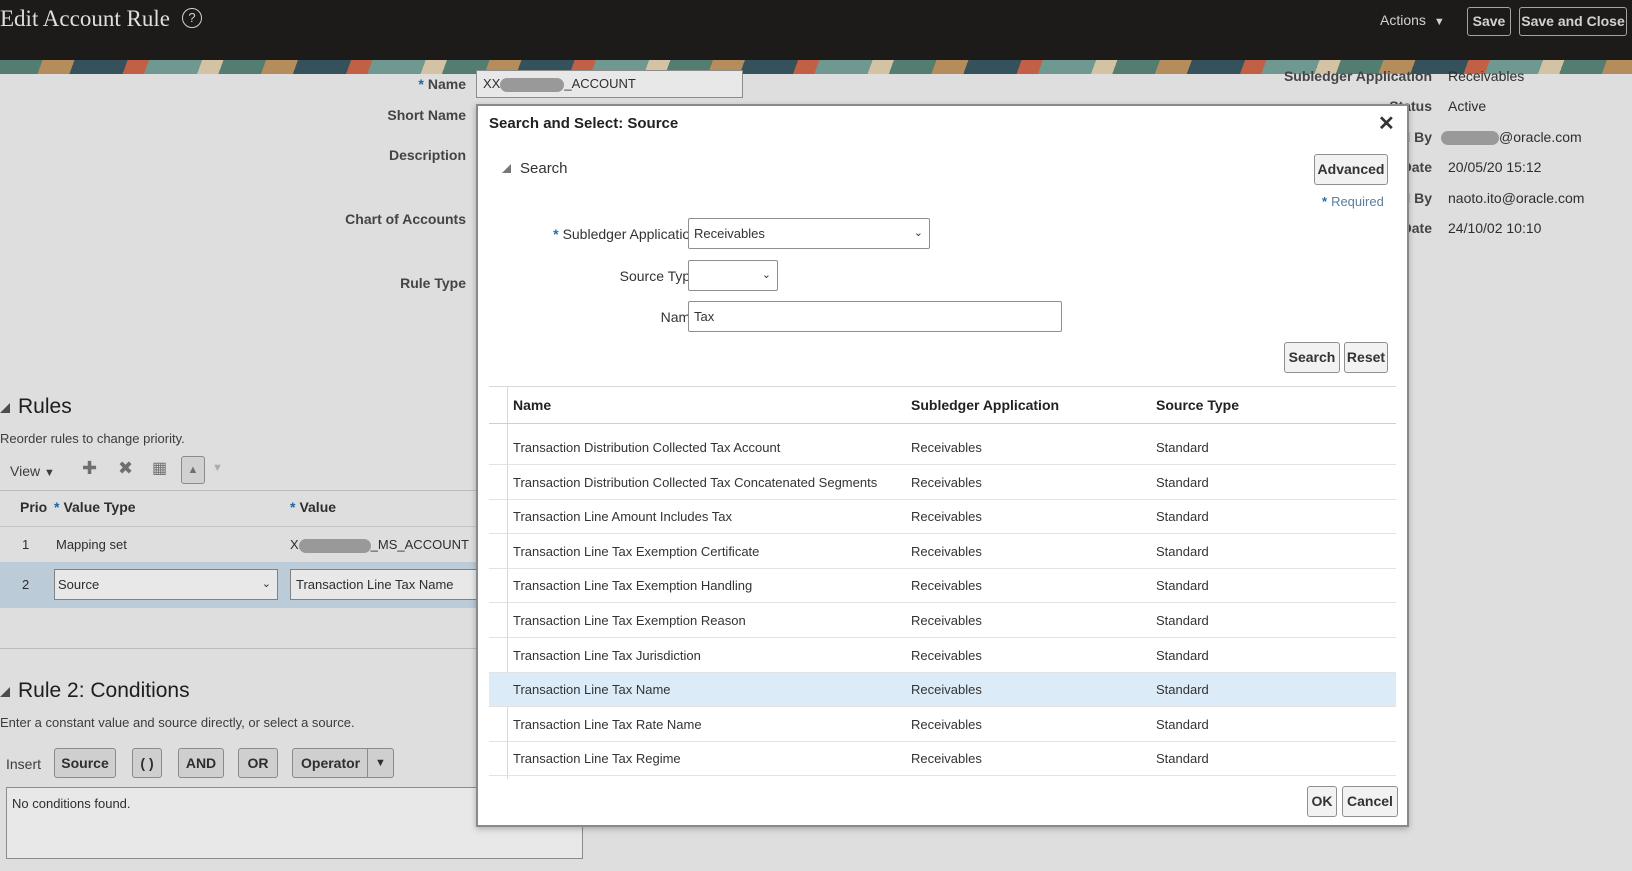  I want to click on required-note: * Required, so click(1353, 201).